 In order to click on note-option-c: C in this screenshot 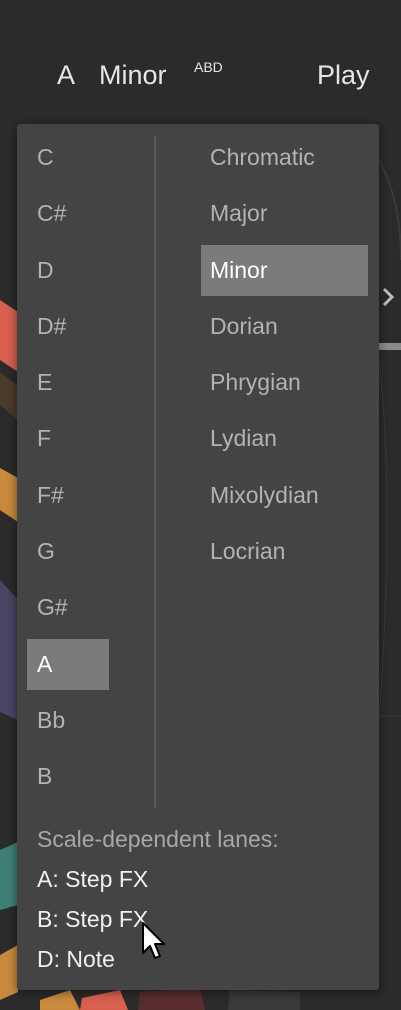, I will do `click(68, 157)`.